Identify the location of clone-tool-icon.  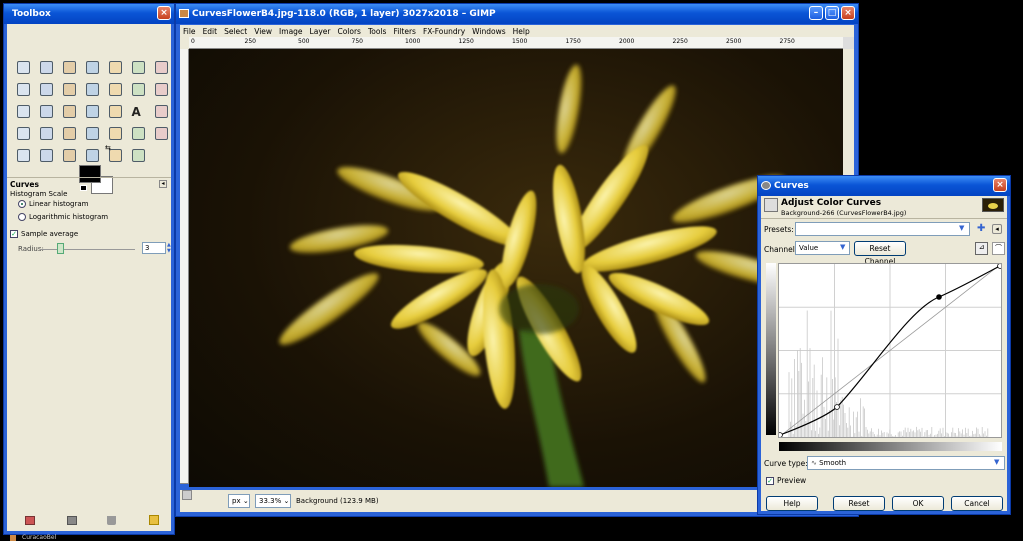
(161, 133).